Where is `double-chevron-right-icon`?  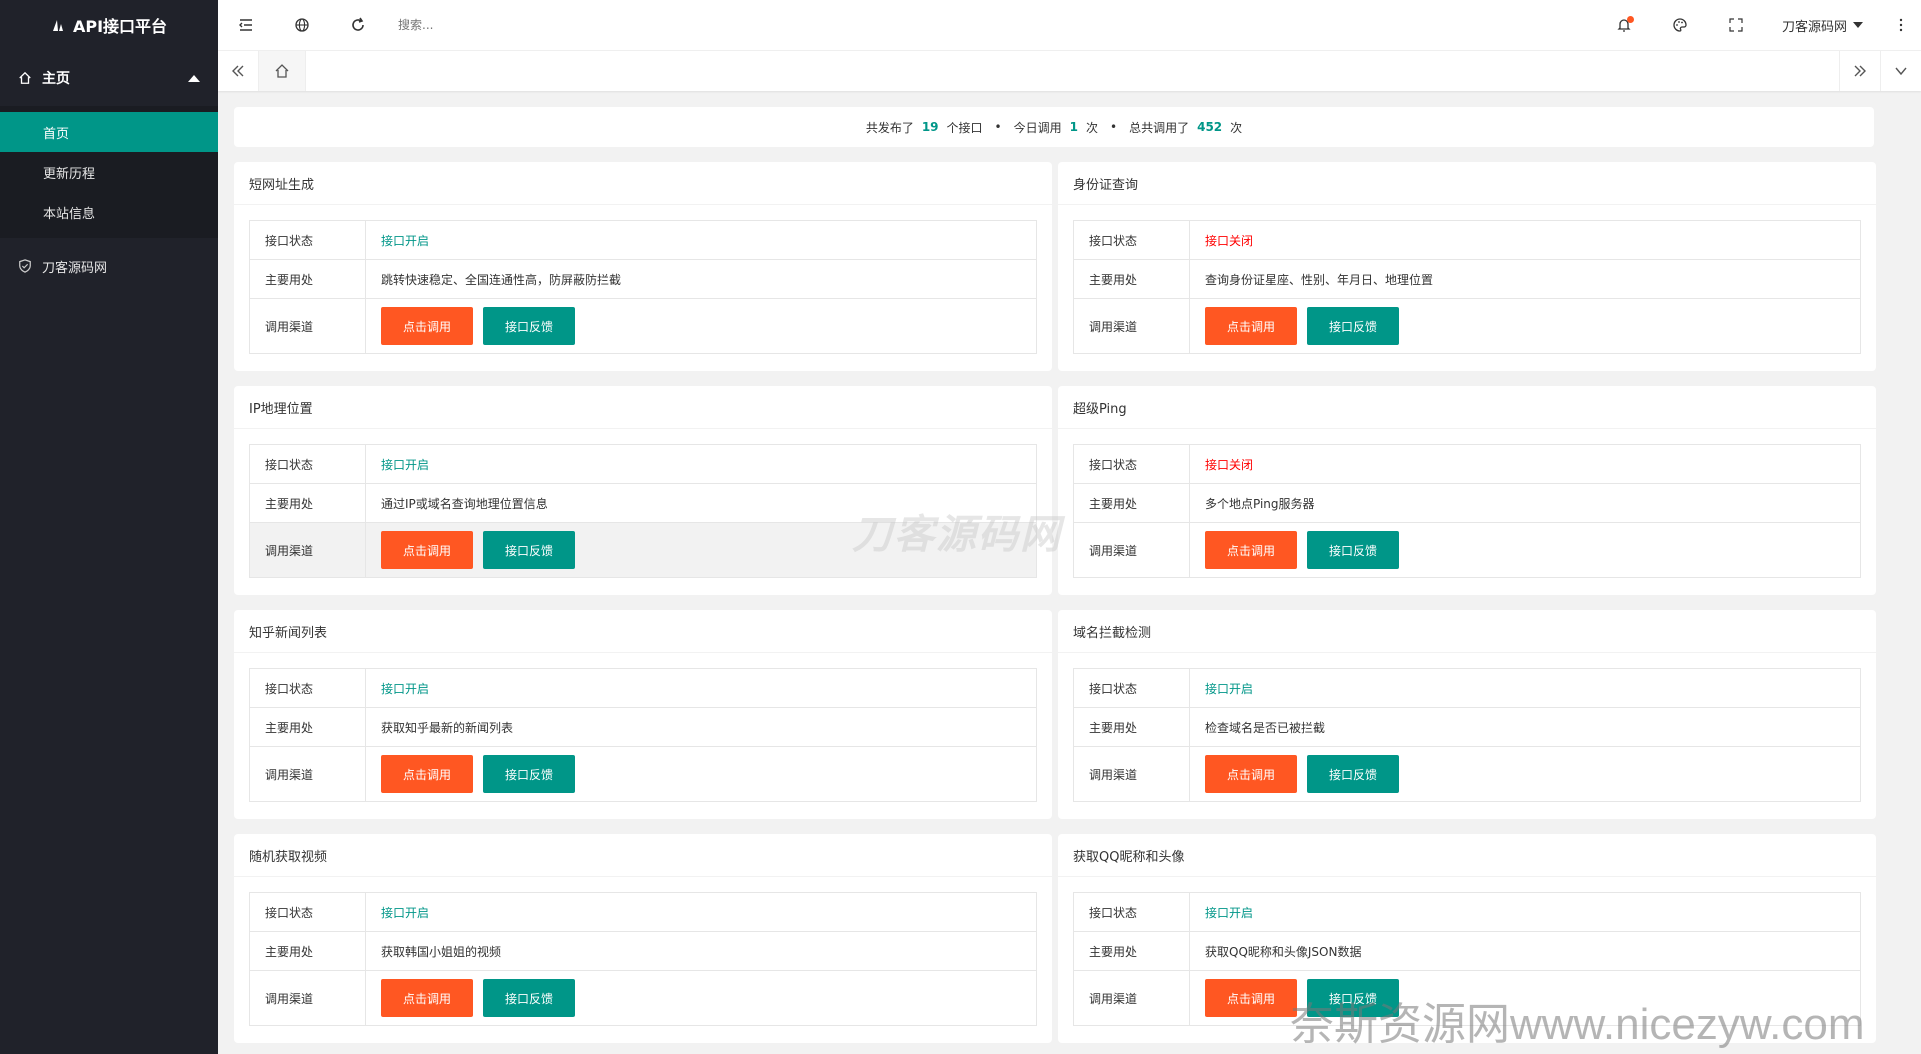 double-chevron-right-icon is located at coordinates (1860, 71).